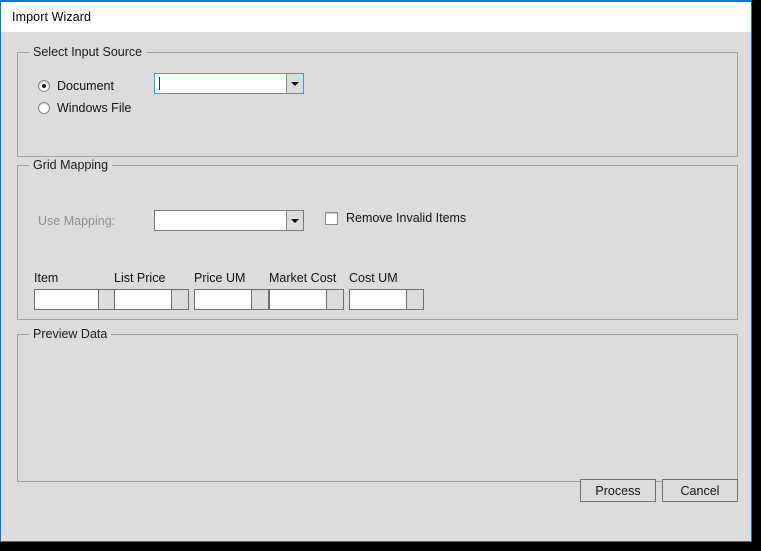 This screenshot has width=761, height=551. What do you see at coordinates (220, 220) in the screenshot?
I see `use-mapping-input` at bounding box center [220, 220].